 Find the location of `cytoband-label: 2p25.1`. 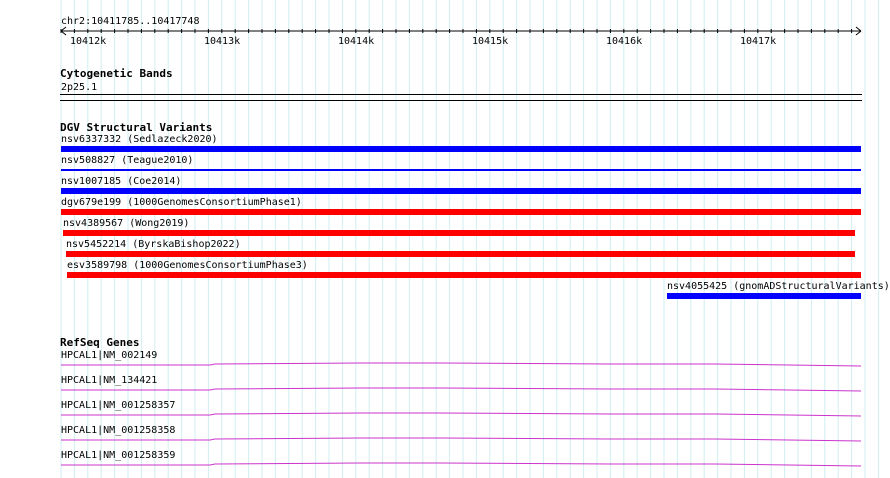

cytoband-label: 2p25.1 is located at coordinates (79, 87).